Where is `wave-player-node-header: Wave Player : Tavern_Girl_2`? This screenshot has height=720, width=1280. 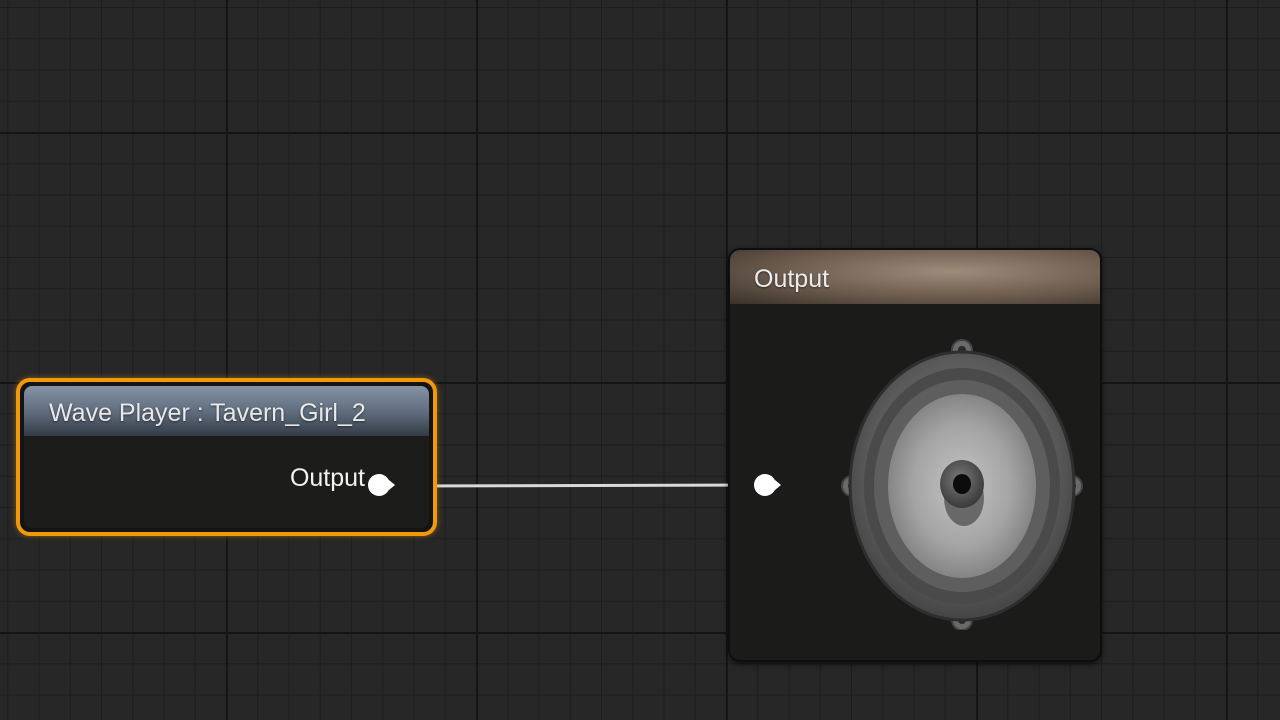 wave-player-node-header: Wave Player : Tavern_Girl_2 is located at coordinates (226, 411).